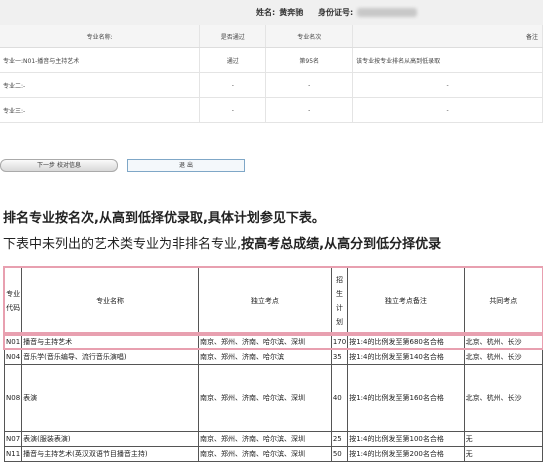  What do you see at coordinates (13, 357) in the screenshot?
I see `major-code: N04` at bounding box center [13, 357].